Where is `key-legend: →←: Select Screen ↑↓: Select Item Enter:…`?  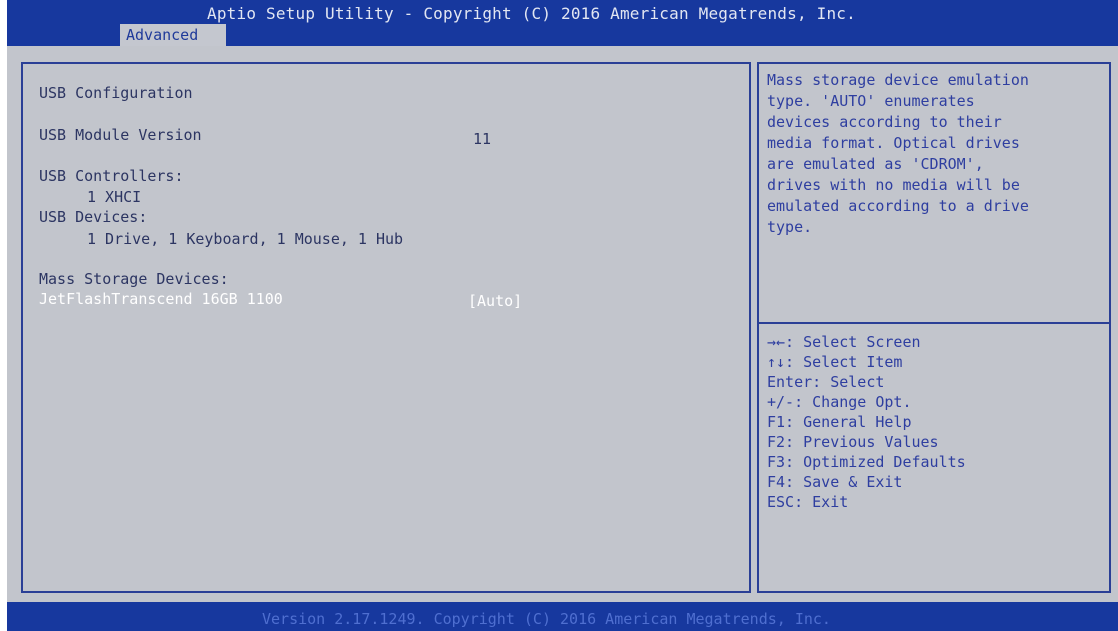 key-legend: →←: Select Screen ↑↓: Select Item Enter:… is located at coordinates (866, 422).